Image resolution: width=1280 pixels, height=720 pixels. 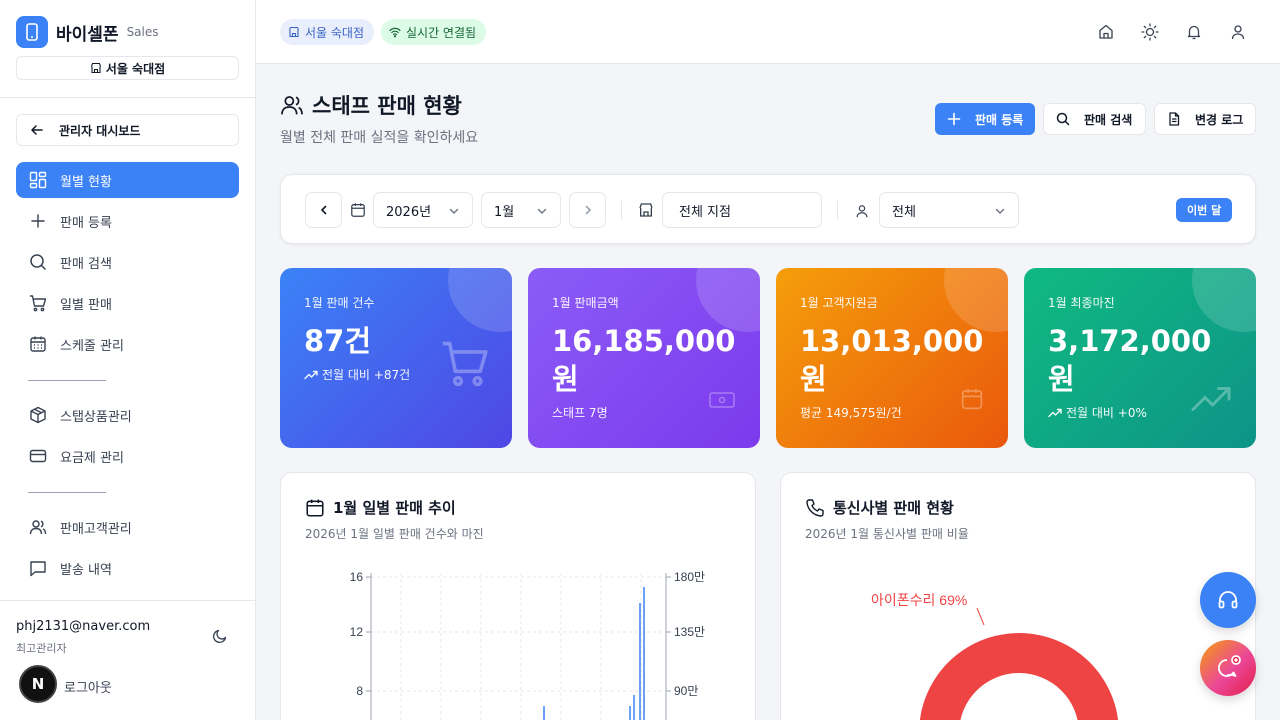 I want to click on user-role: 최고관리자, so click(x=41, y=648).